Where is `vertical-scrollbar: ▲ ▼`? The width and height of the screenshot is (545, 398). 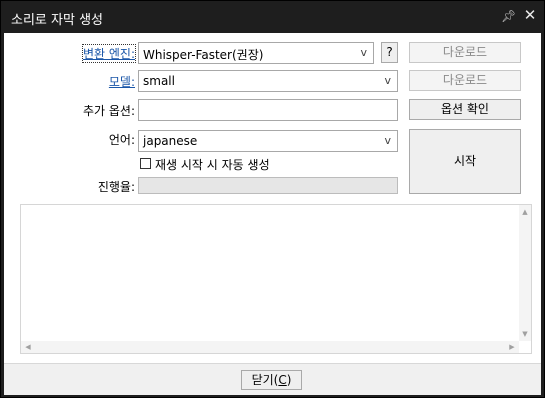 vertical-scrollbar: ▲ ▼ is located at coordinates (525, 273).